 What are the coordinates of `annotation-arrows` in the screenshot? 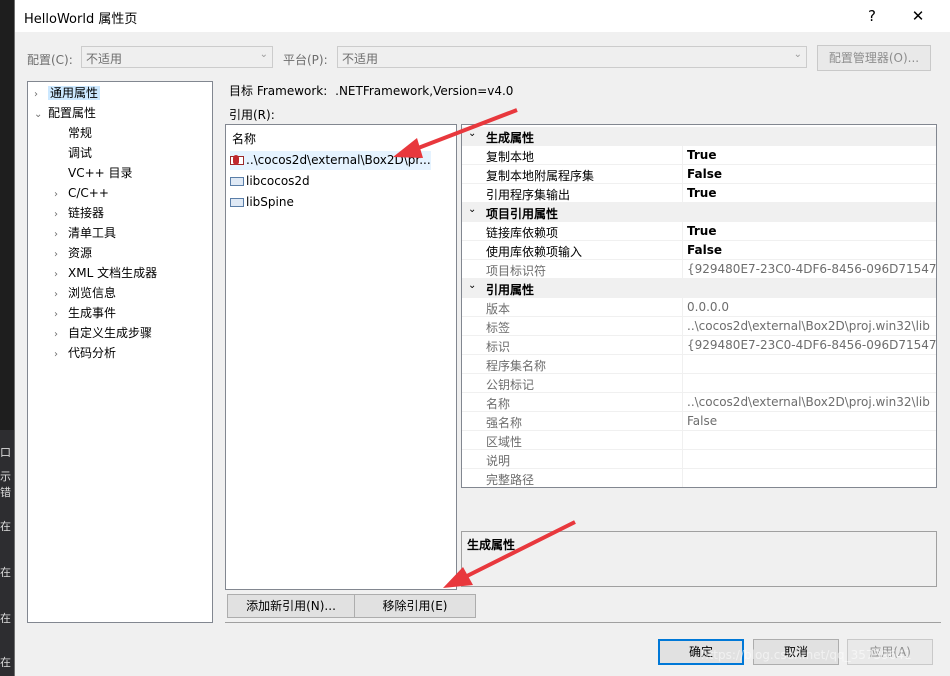 It's located at (484, 348).